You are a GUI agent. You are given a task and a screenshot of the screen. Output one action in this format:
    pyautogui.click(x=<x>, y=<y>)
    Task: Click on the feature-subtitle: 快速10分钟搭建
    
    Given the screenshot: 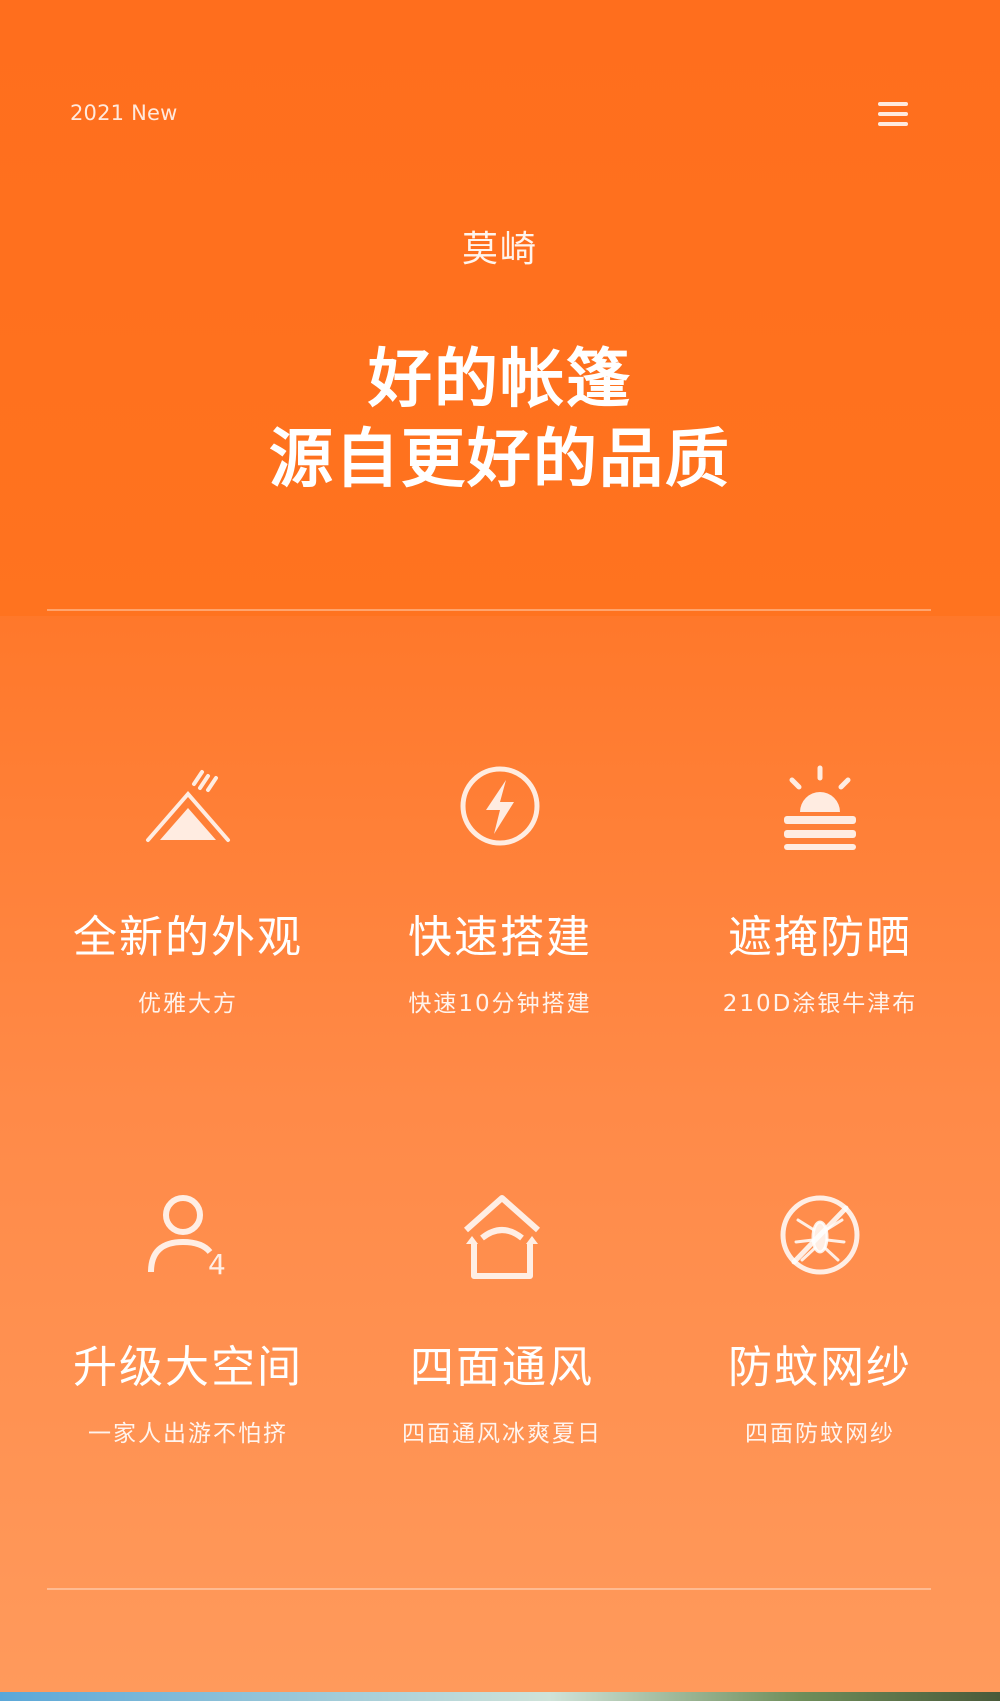 What is the action you would take?
    pyautogui.click(x=500, y=1004)
    